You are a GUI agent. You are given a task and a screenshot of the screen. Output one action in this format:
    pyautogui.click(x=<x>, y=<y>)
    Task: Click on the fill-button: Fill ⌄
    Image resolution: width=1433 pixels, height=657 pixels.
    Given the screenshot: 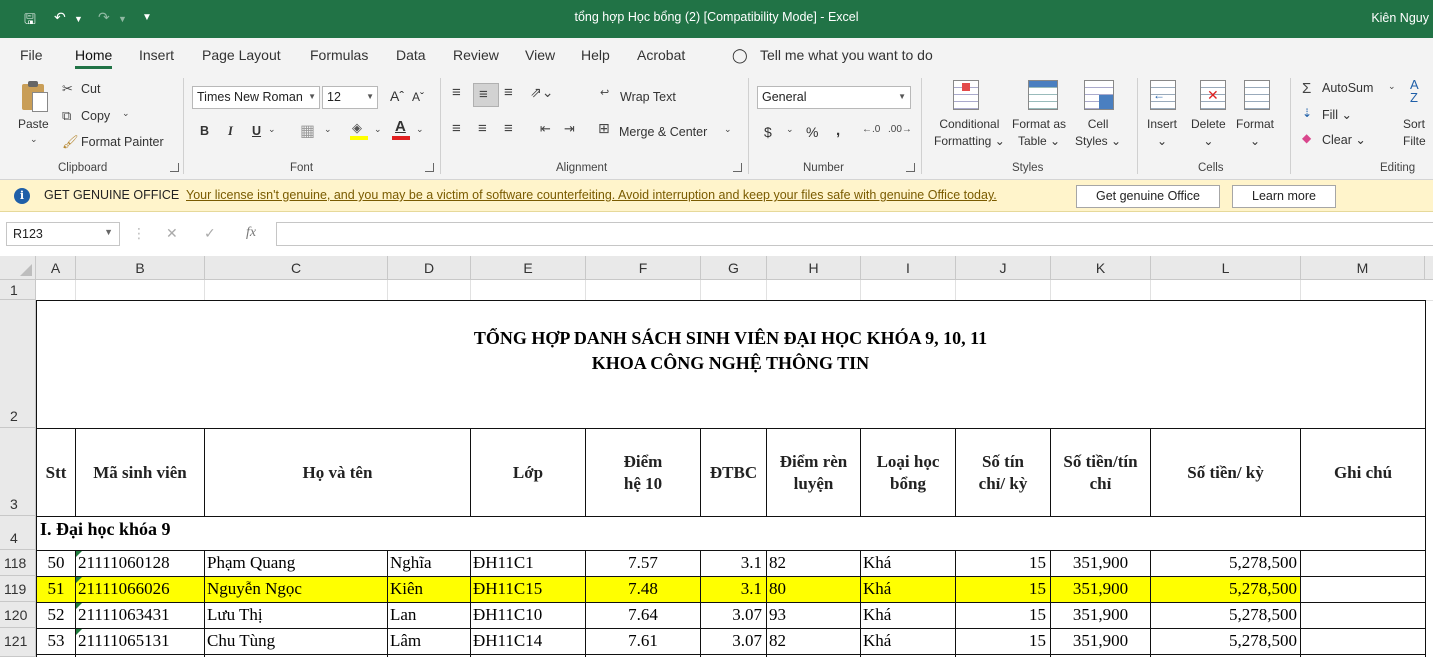 What is the action you would take?
    pyautogui.click(x=1337, y=114)
    